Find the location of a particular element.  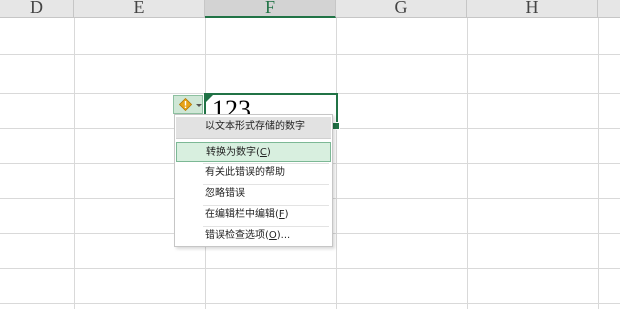

column-header-g-label: G is located at coordinates (401, 8).